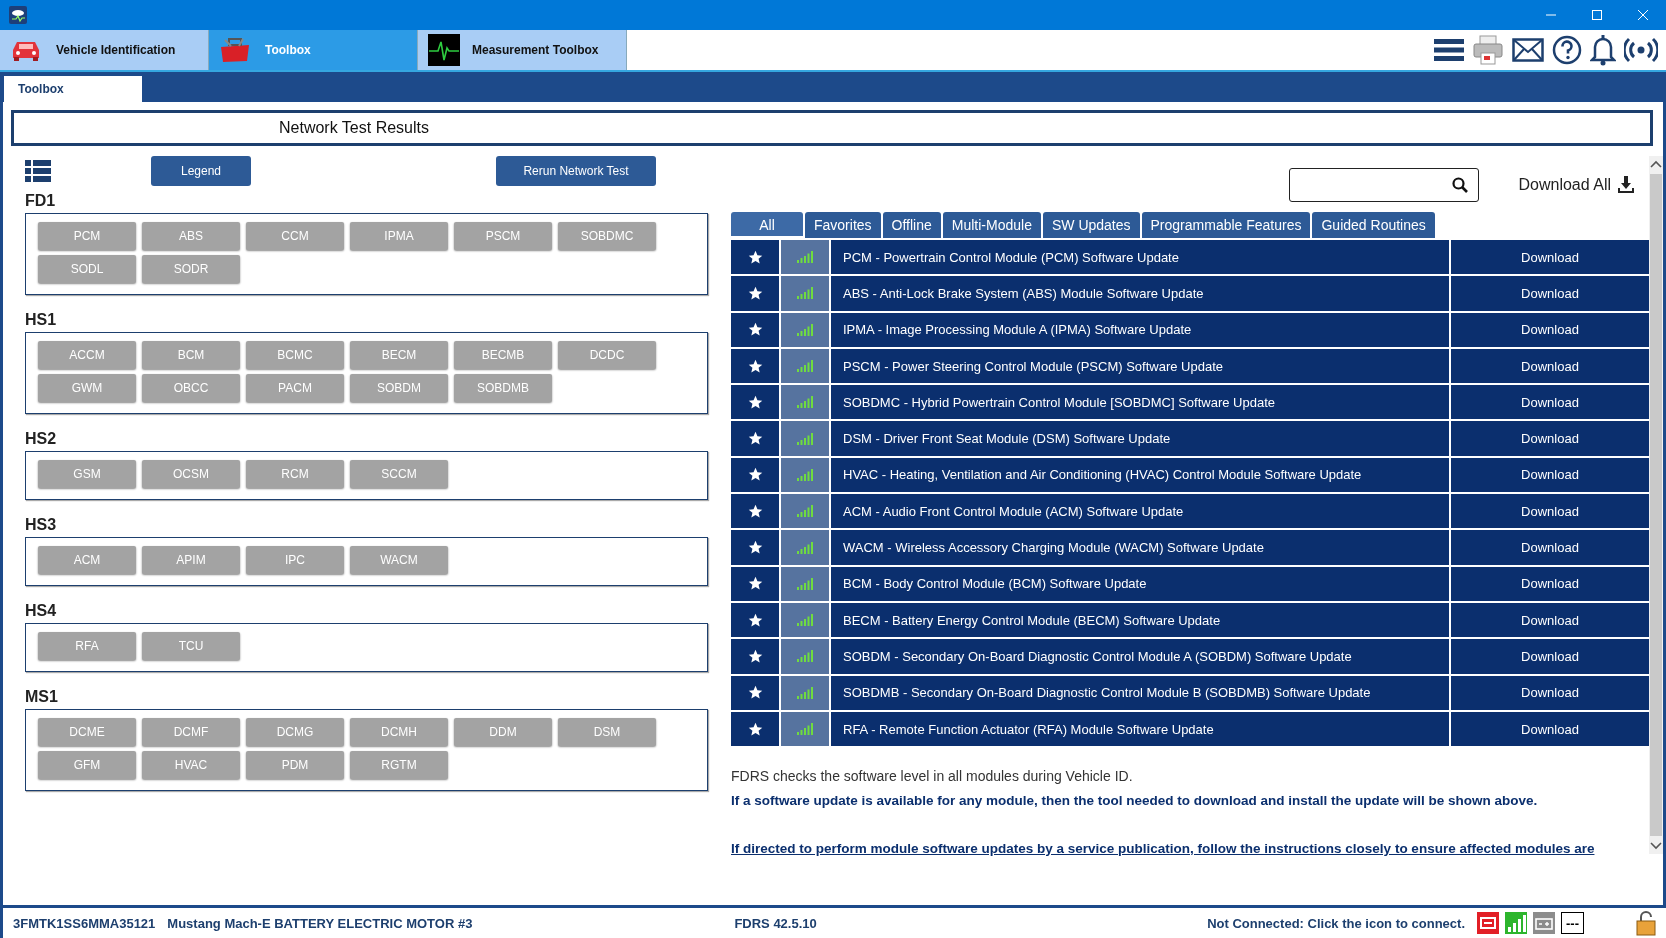 This screenshot has width=1666, height=938. Describe the element at coordinates (1140, 366) in the screenshot. I see `routine-title: PSCM - Power Steering Control Module (PSCM) Software Update` at that location.